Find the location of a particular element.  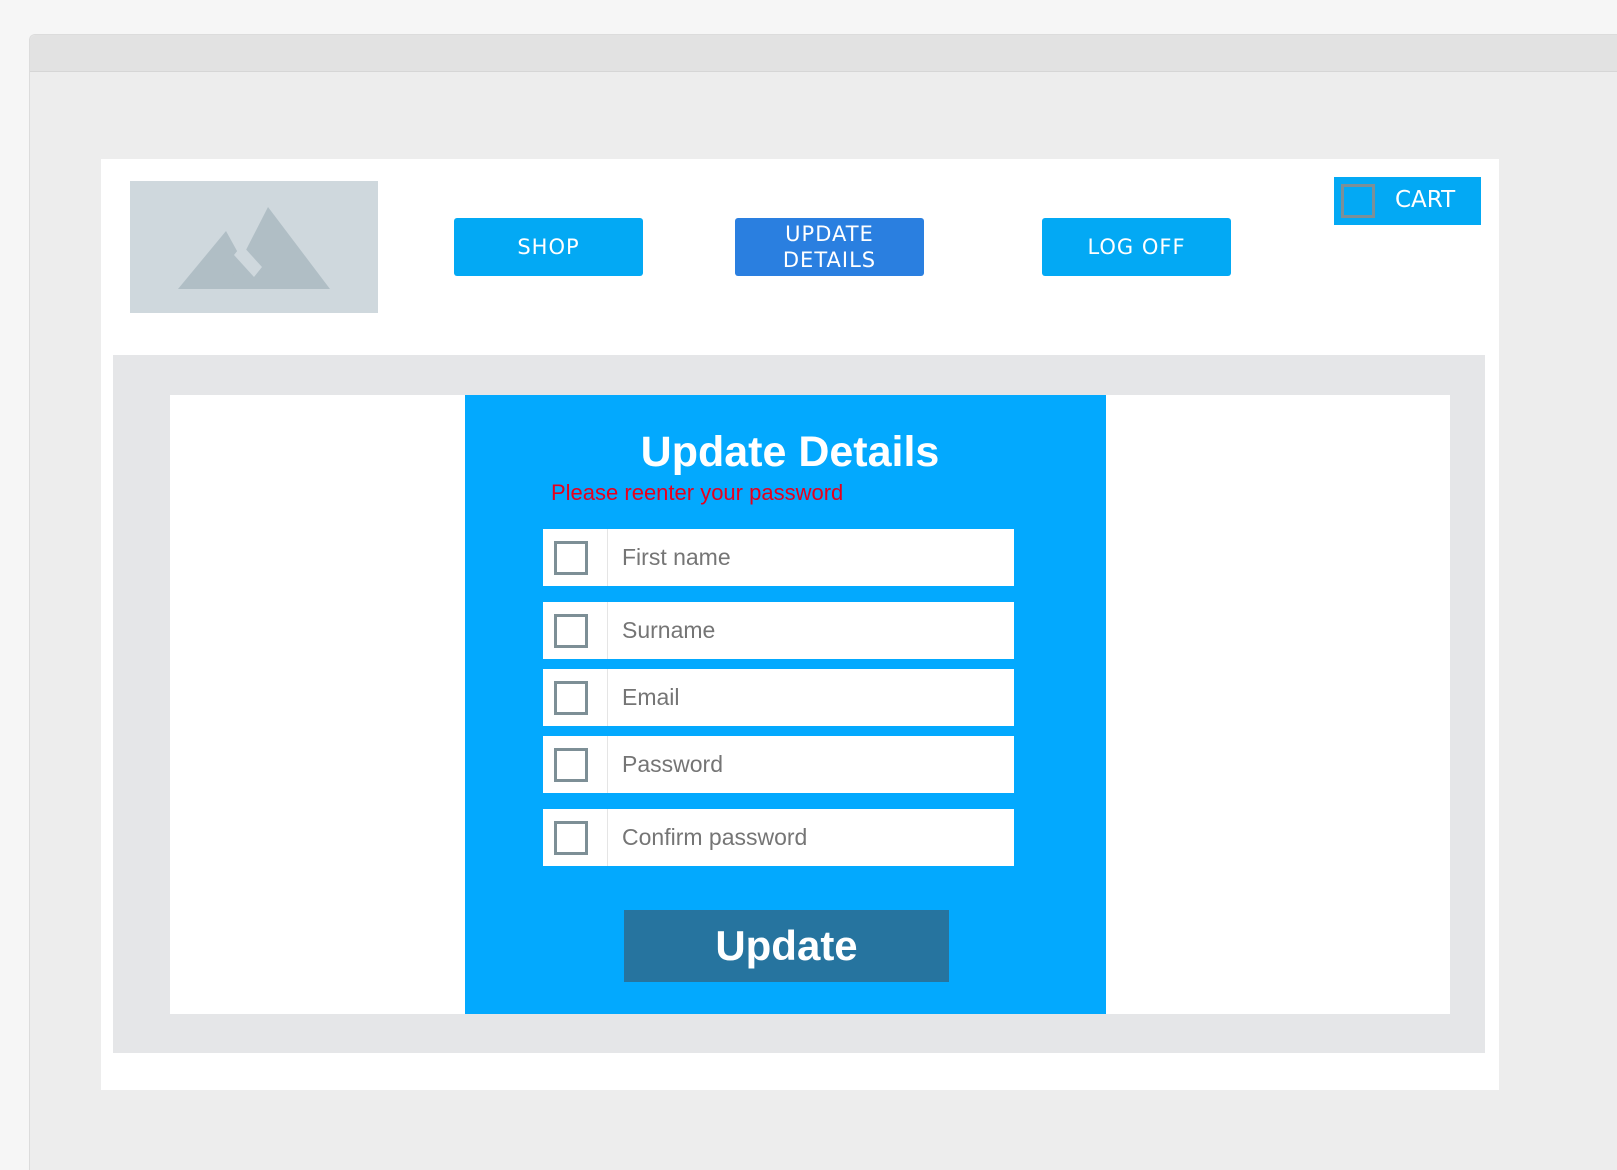

form-title: Update Details is located at coordinates (790, 452).